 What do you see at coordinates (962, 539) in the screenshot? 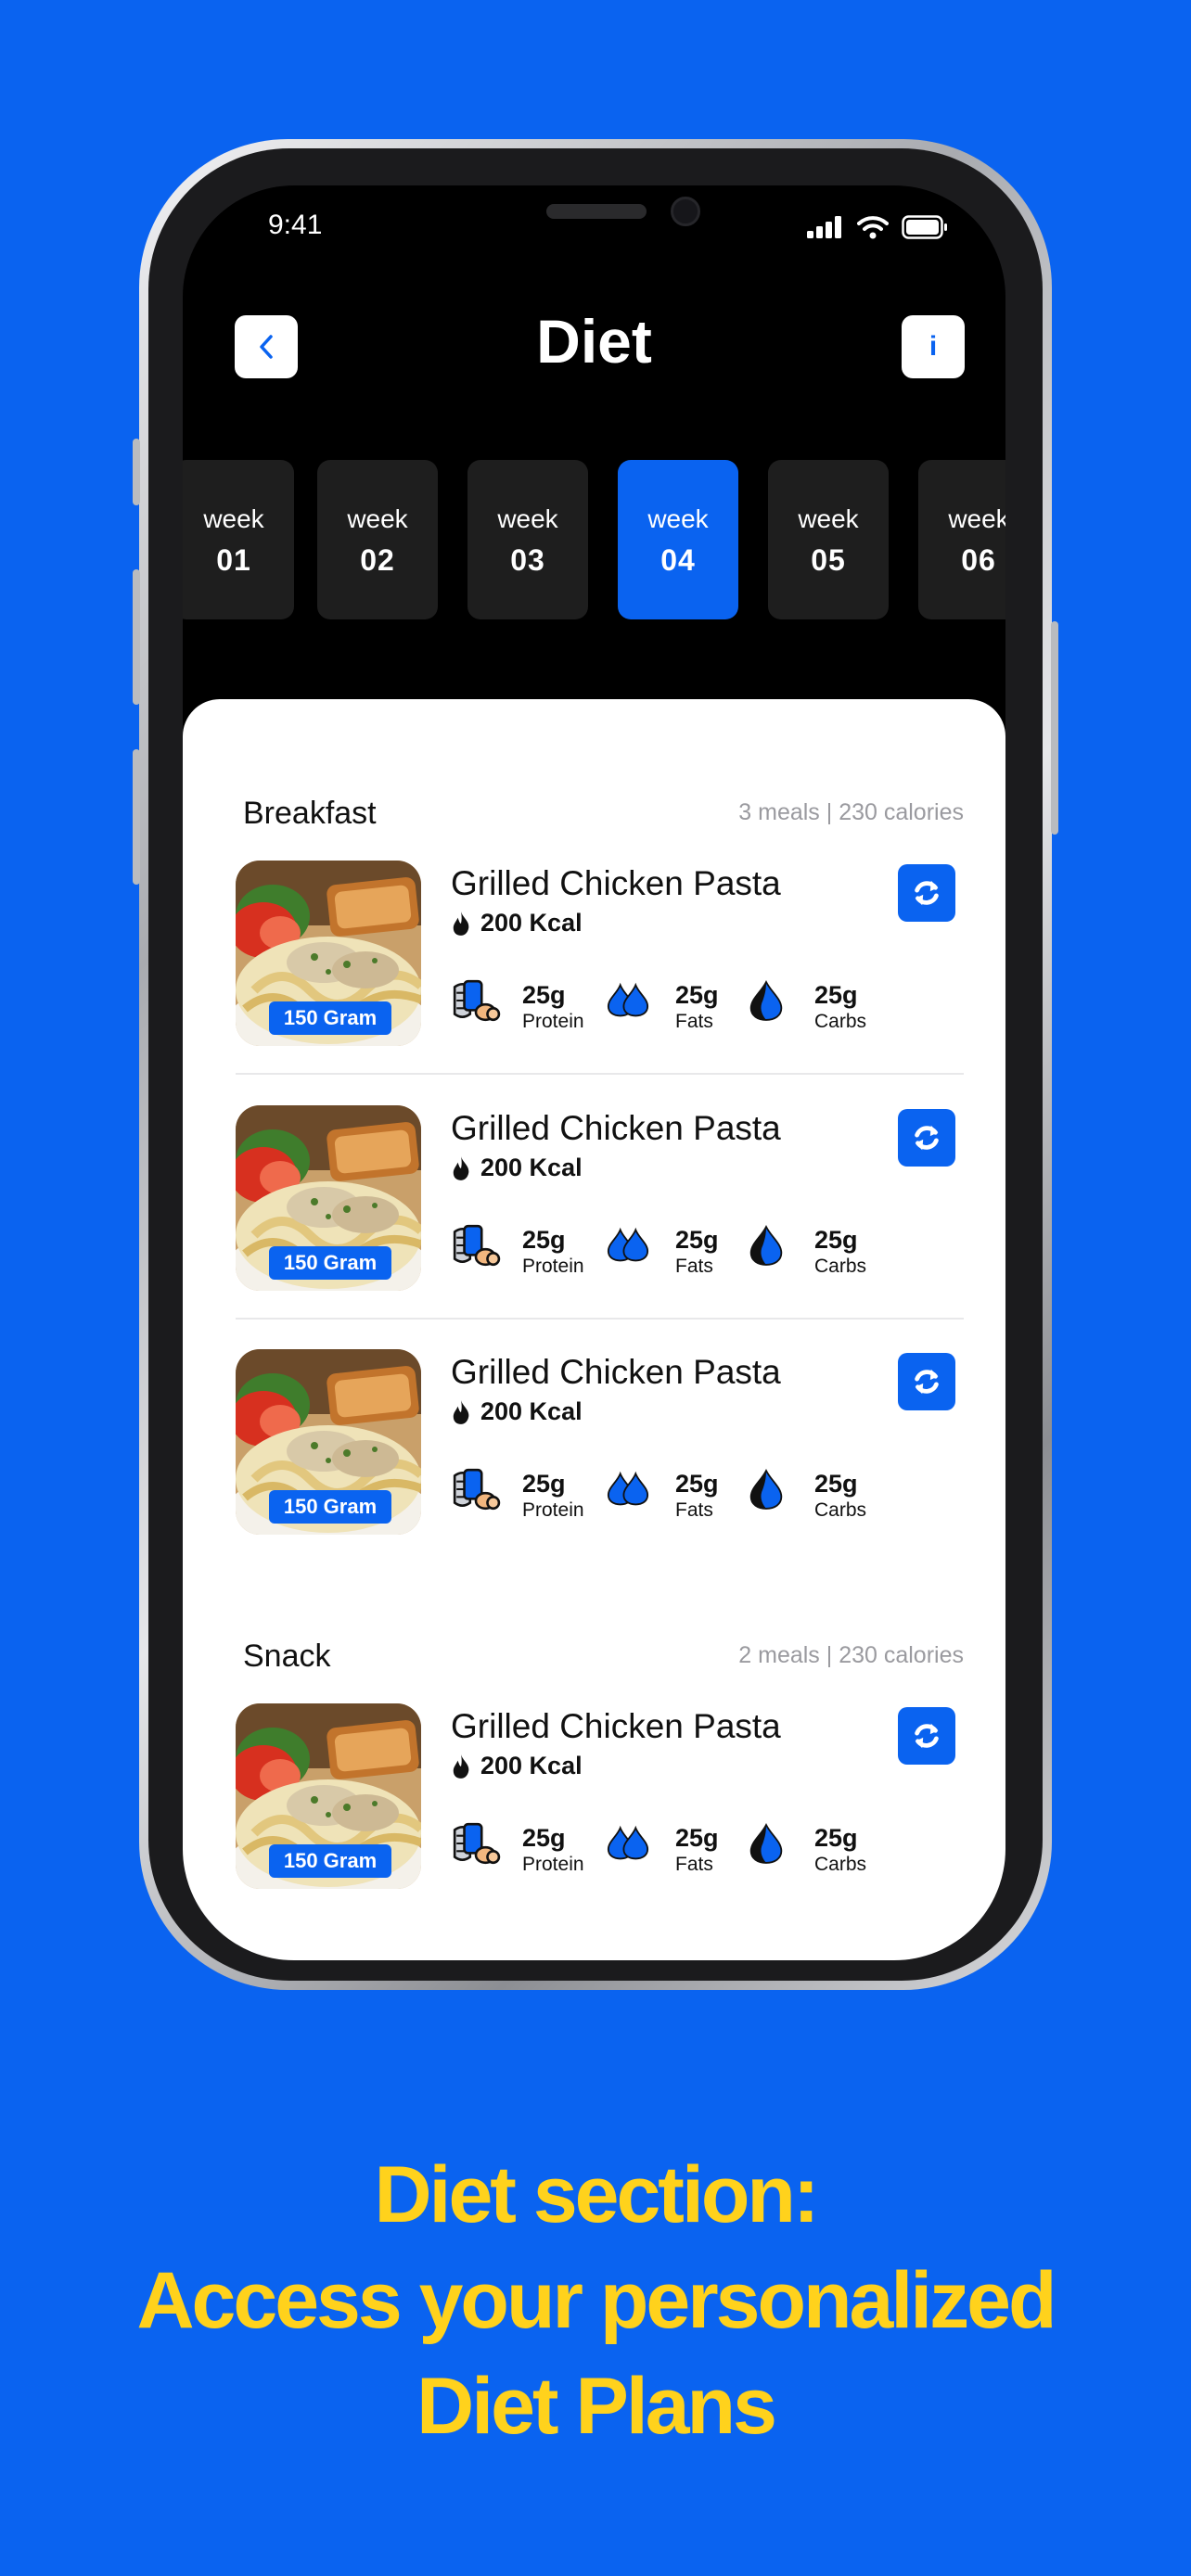
I see `week-item-06: week 06` at bounding box center [962, 539].